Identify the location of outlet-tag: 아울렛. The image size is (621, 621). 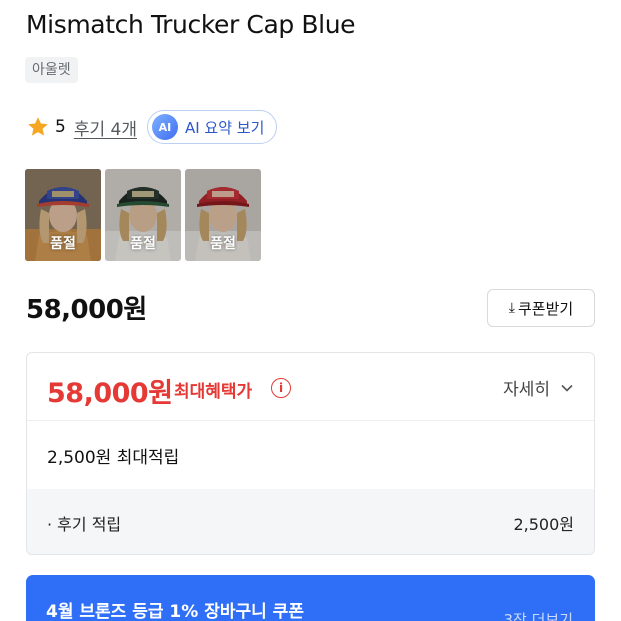
(51, 70).